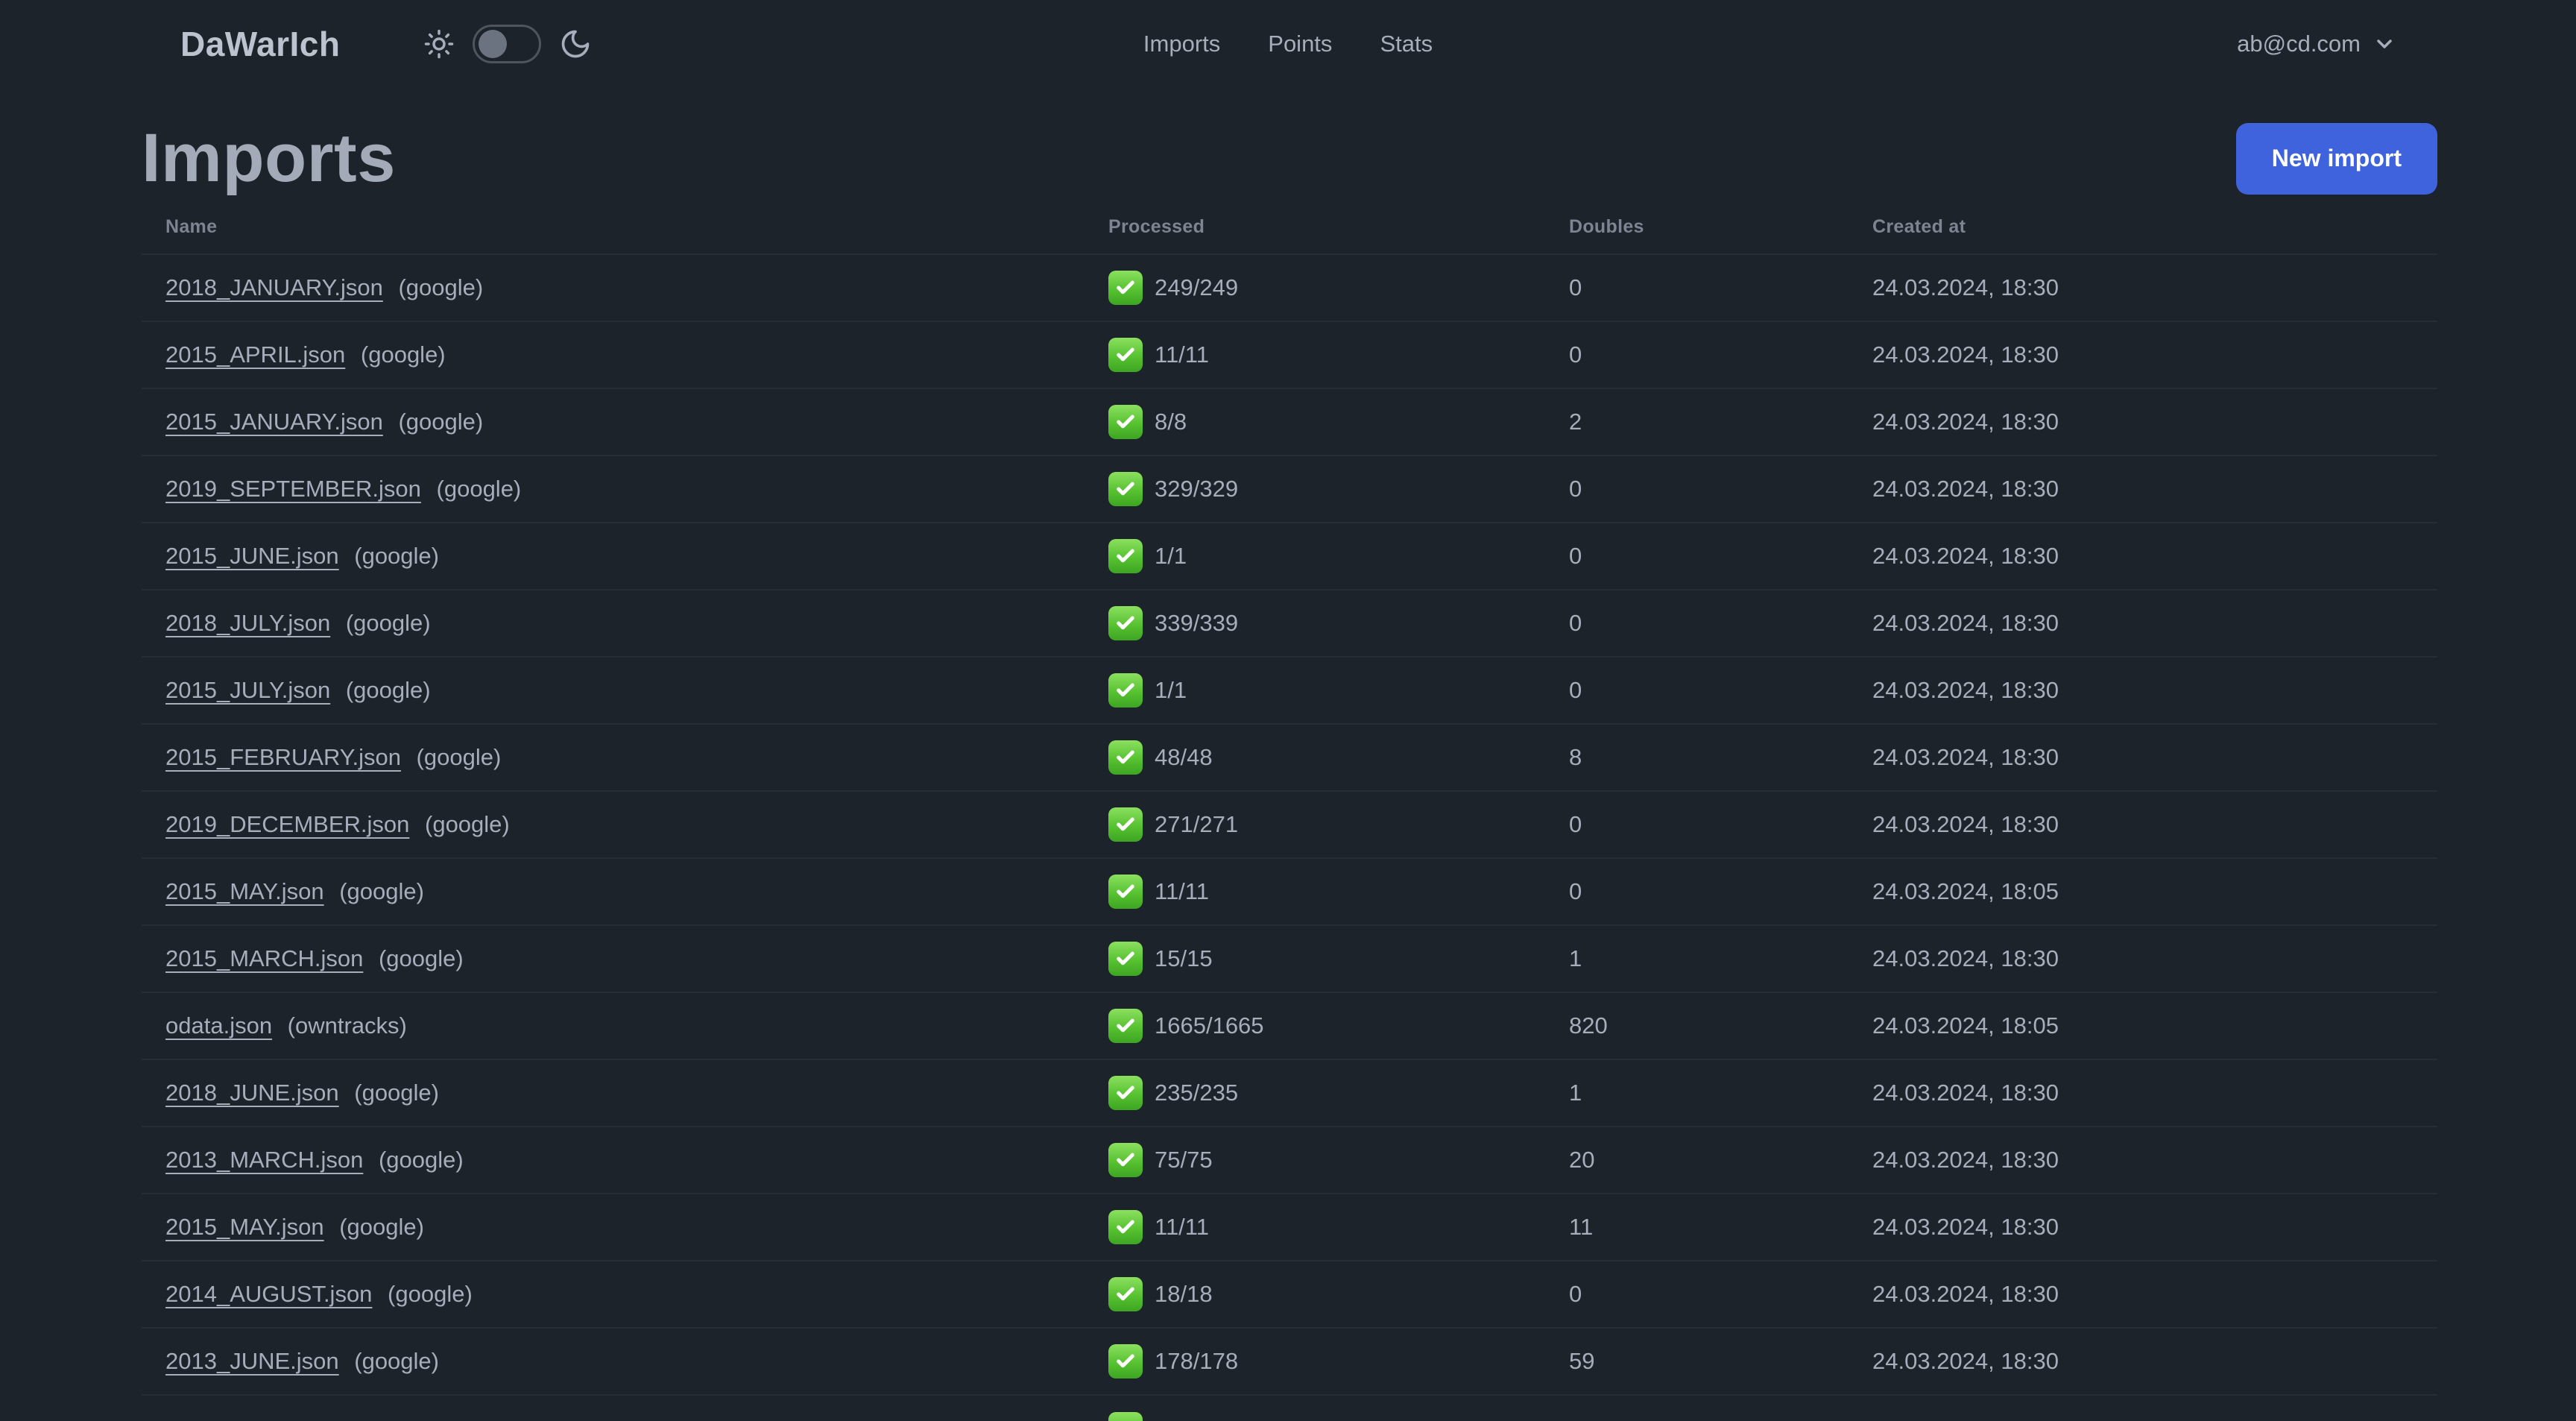 The height and width of the screenshot is (1421, 2576). What do you see at coordinates (1289, 1408) in the screenshot?
I see `table-row` at bounding box center [1289, 1408].